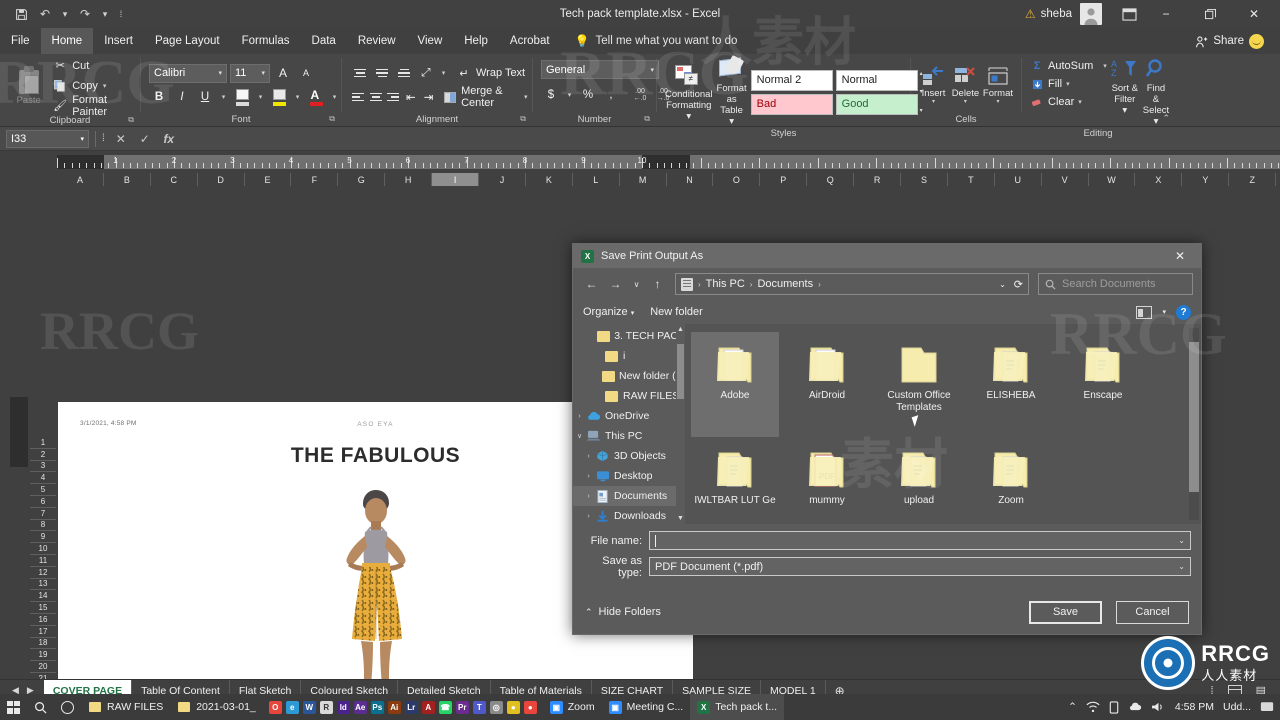  Describe the element at coordinates (1237, 41) in the screenshot. I see `share-button: Share` at that location.